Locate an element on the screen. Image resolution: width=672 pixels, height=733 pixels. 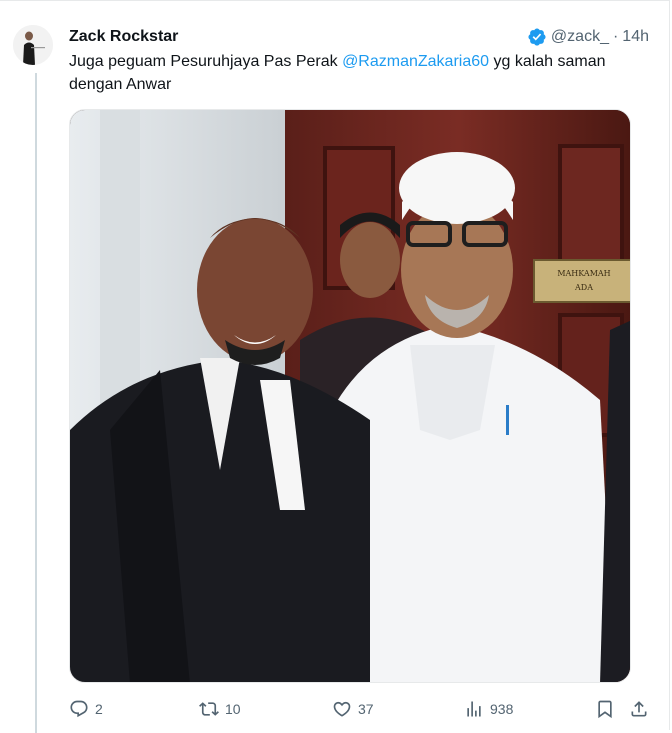
author-name: Zack Rockstar is located at coordinates (123, 37).